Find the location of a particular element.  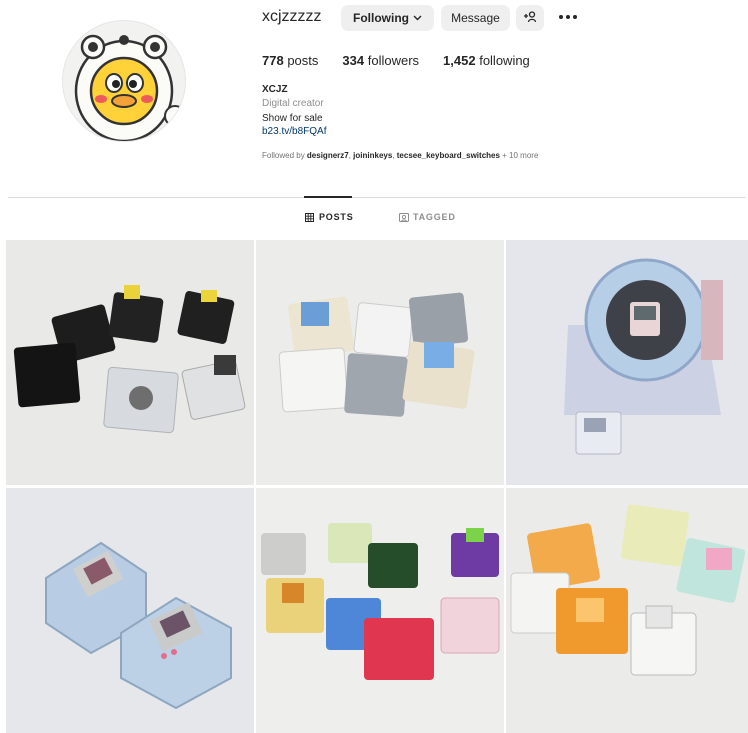

following-button-label: Following is located at coordinates (381, 18).